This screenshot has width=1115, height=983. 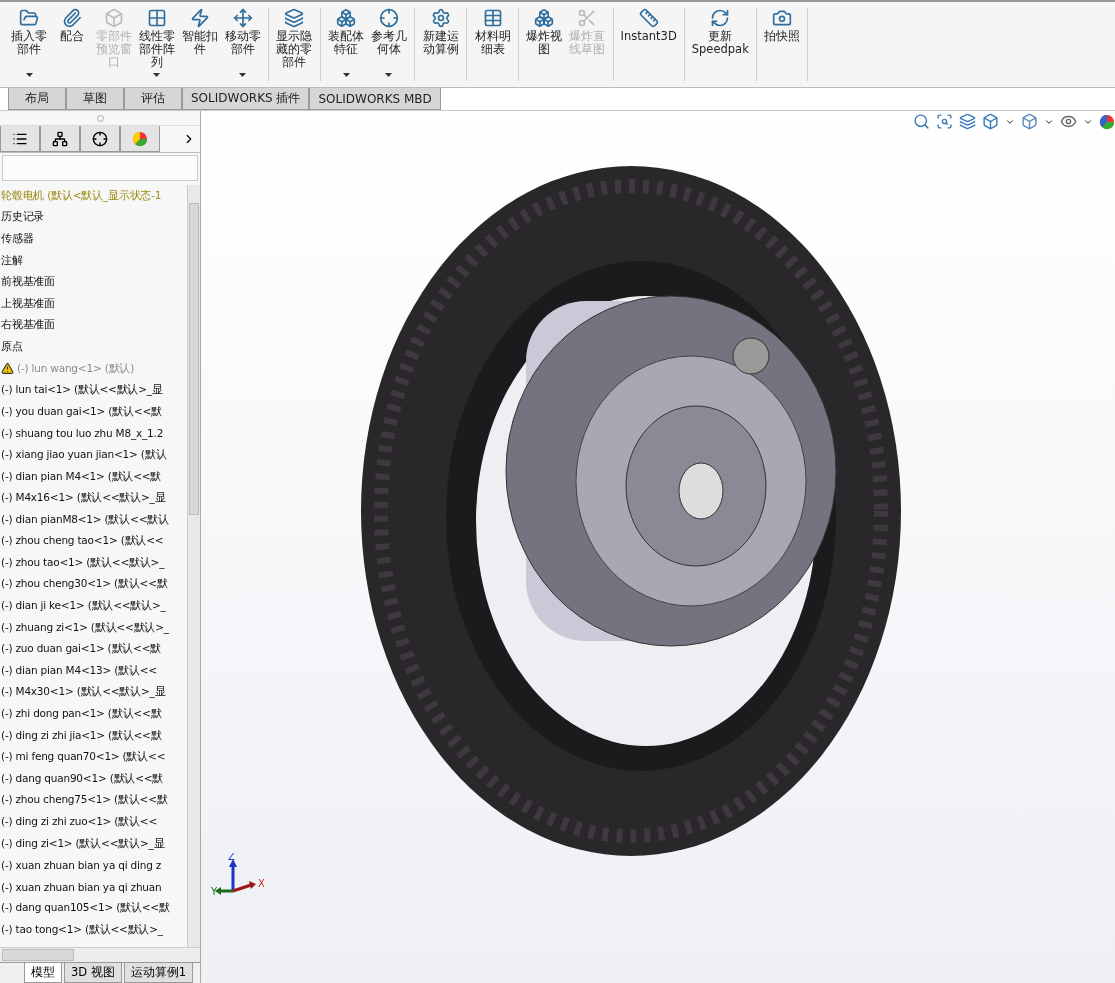 I want to click on tree-item: (-) zhuang zi<1> (默认<<默认>_, so click(x=93, y=627).